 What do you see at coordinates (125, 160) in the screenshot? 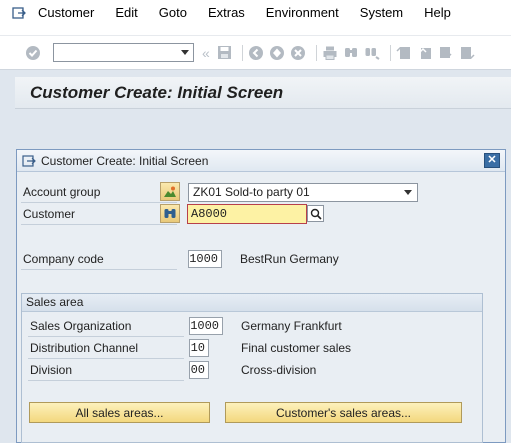
I see `dialog-title: Customer Create: Initial Screen` at bounding box center [125, 160].